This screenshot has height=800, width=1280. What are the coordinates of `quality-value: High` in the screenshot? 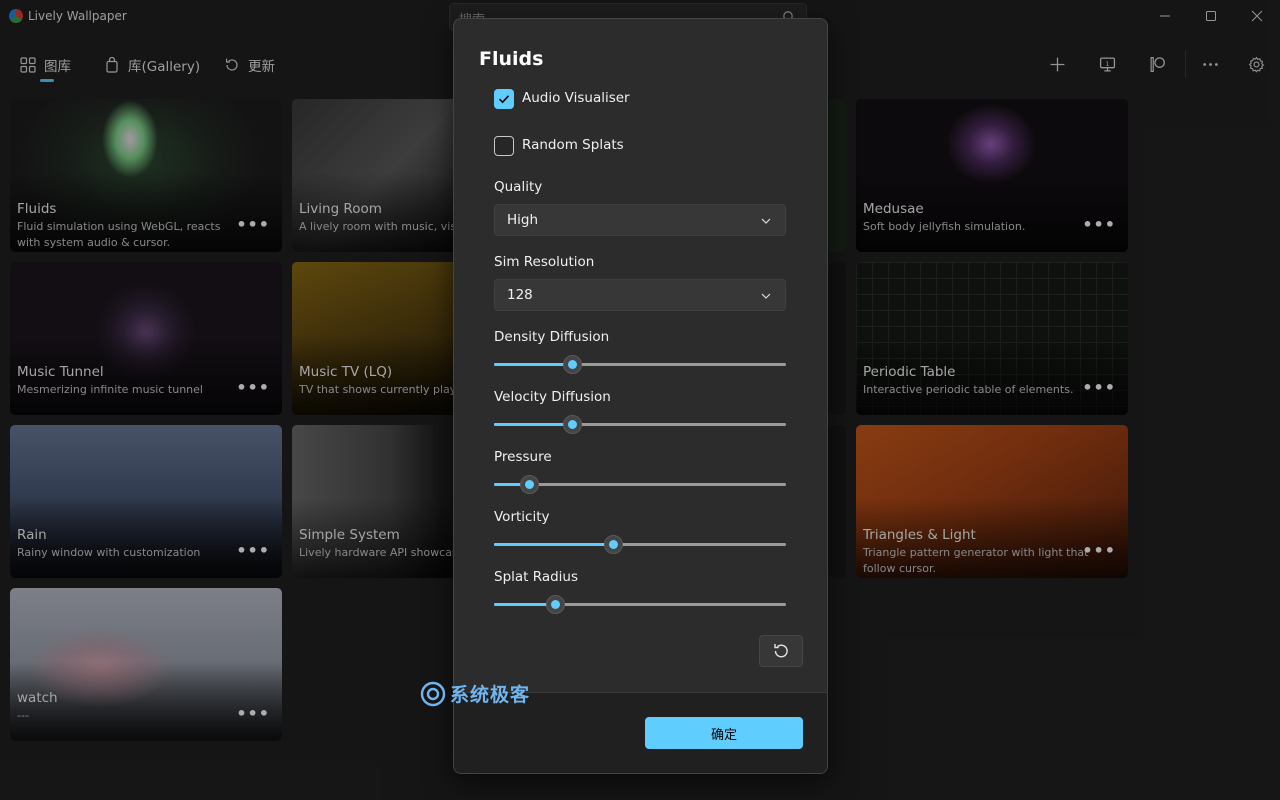 It's located at (523, 220).